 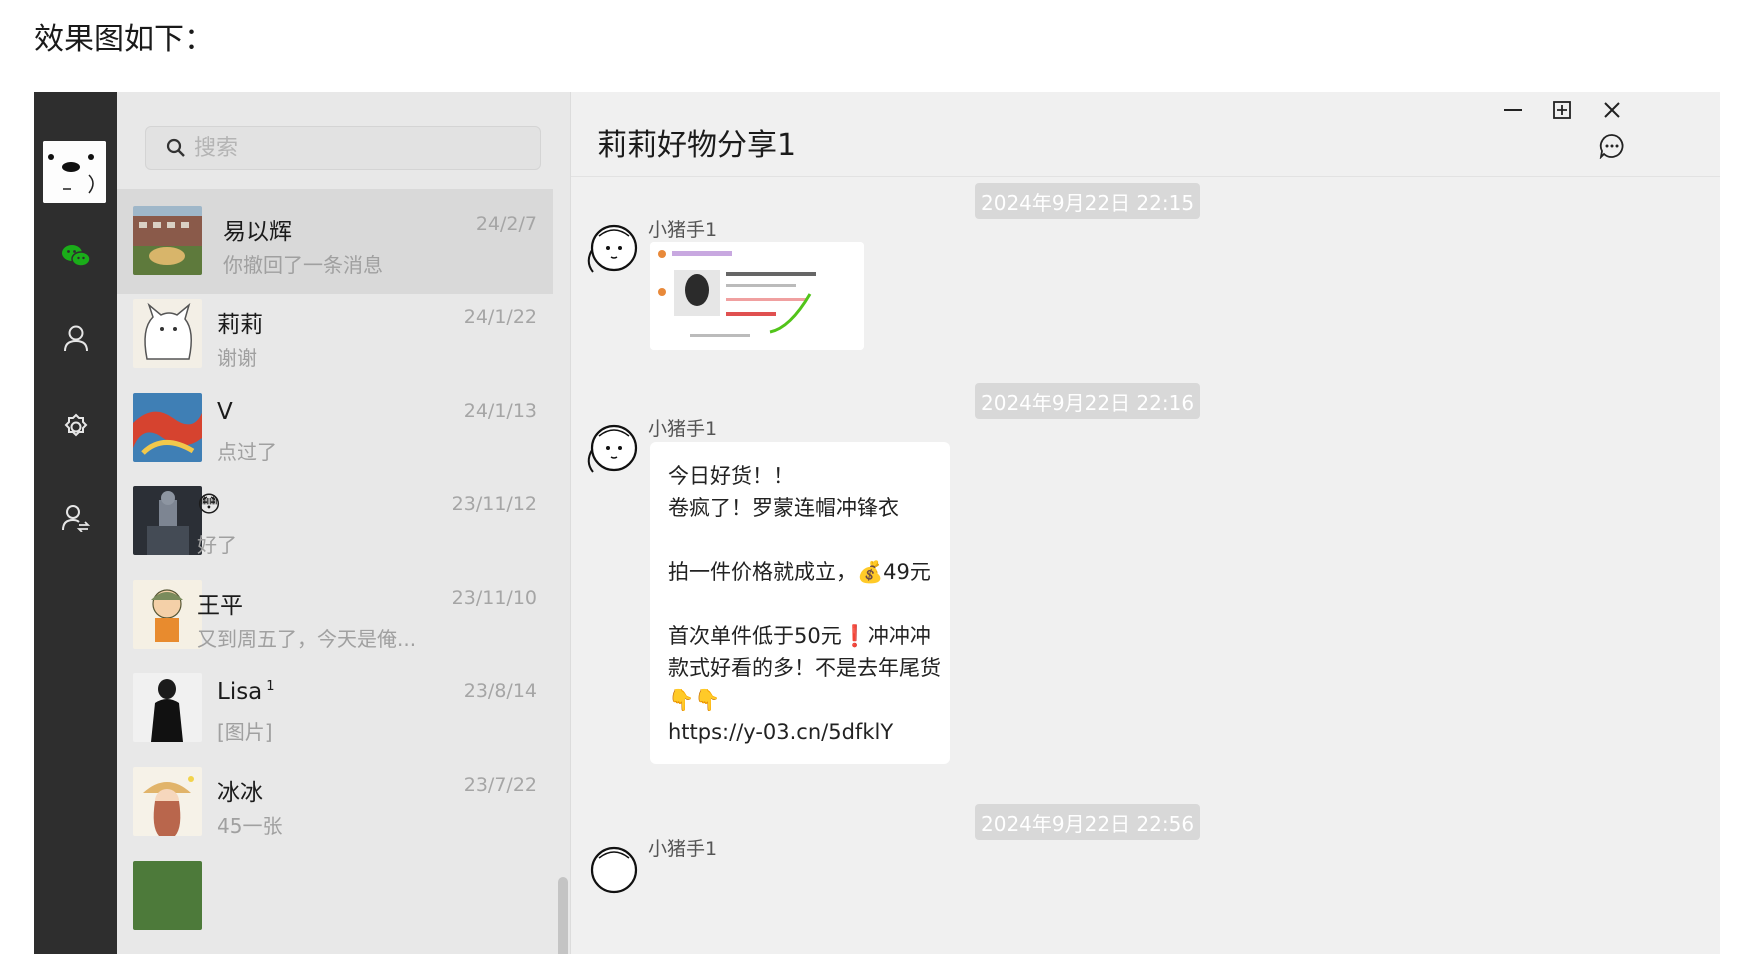 What do you see at coordinates (335, 521) in the screenshot?
I see `chat-item-emoji: 😳 23/11/12 好了` at bounding box center [335, 521].